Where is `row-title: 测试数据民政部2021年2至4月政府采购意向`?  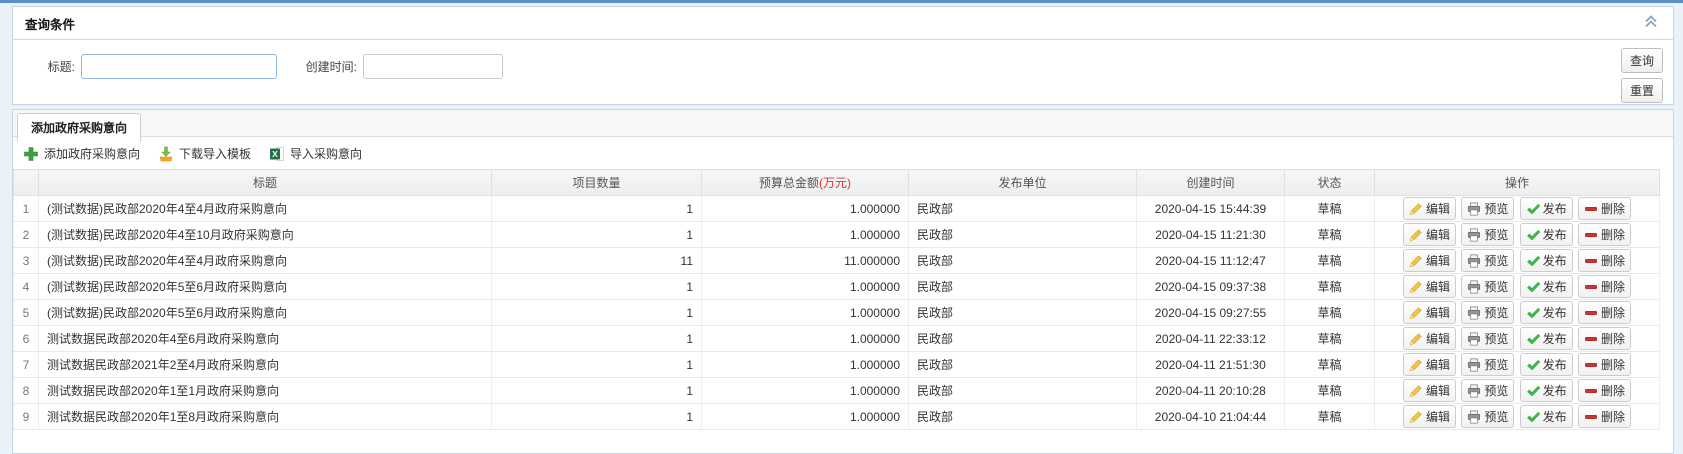
row-title: 测试数据民政部2021年2至4月政府采购意向 is located at coordinates (265, 364).